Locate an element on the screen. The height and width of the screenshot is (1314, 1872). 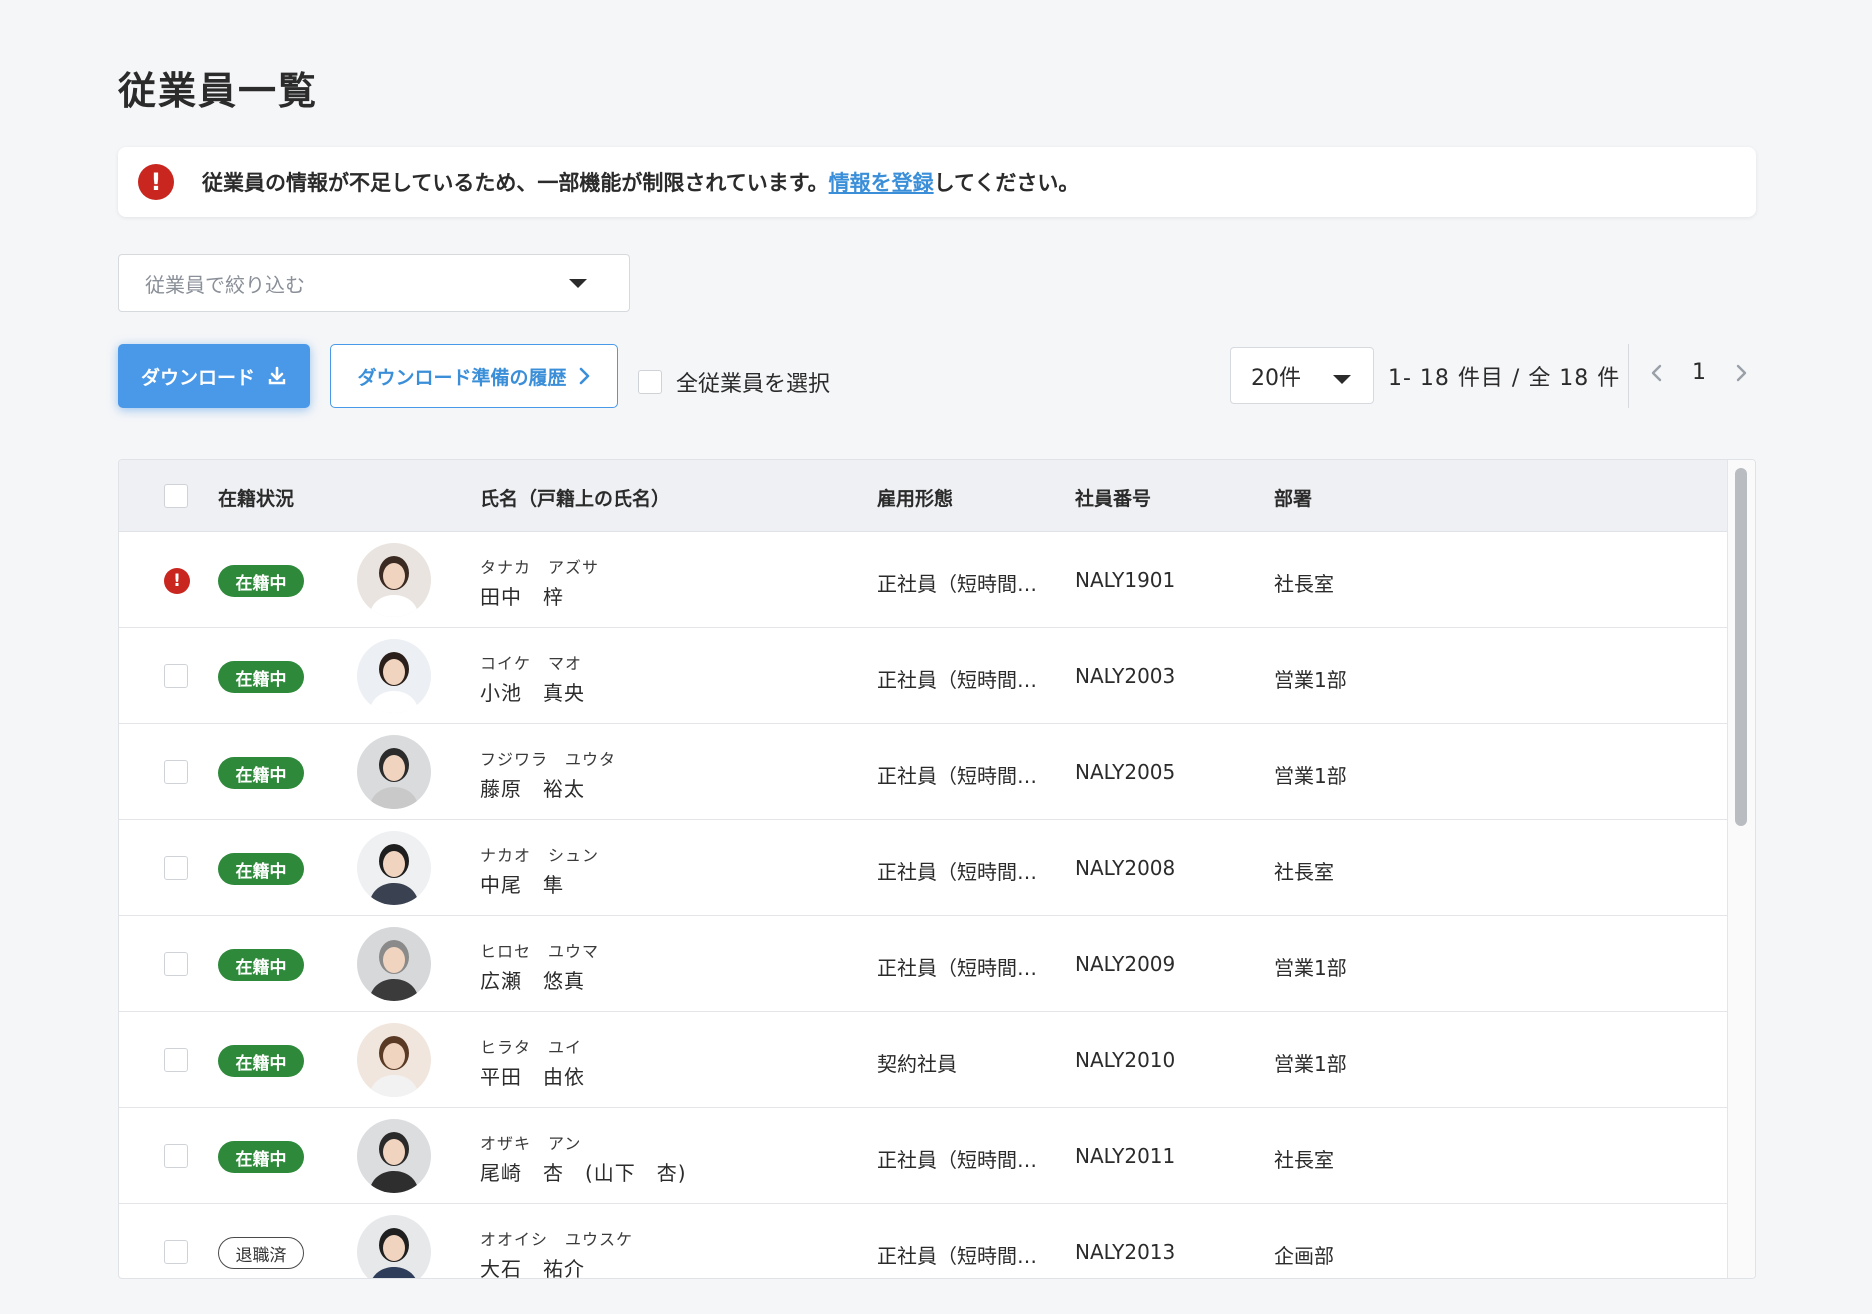
chevron-left-icon is located at coordinates (1657, 373).